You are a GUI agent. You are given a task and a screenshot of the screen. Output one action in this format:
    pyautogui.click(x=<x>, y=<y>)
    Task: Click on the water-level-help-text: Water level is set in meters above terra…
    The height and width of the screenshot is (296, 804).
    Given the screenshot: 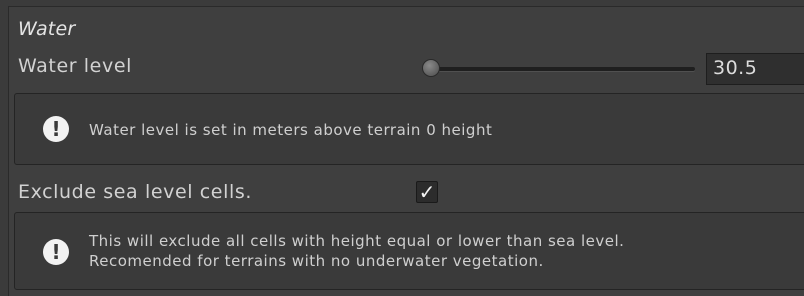 What is the action you would take?
    pyautogui.click(x=291, y=130)
    